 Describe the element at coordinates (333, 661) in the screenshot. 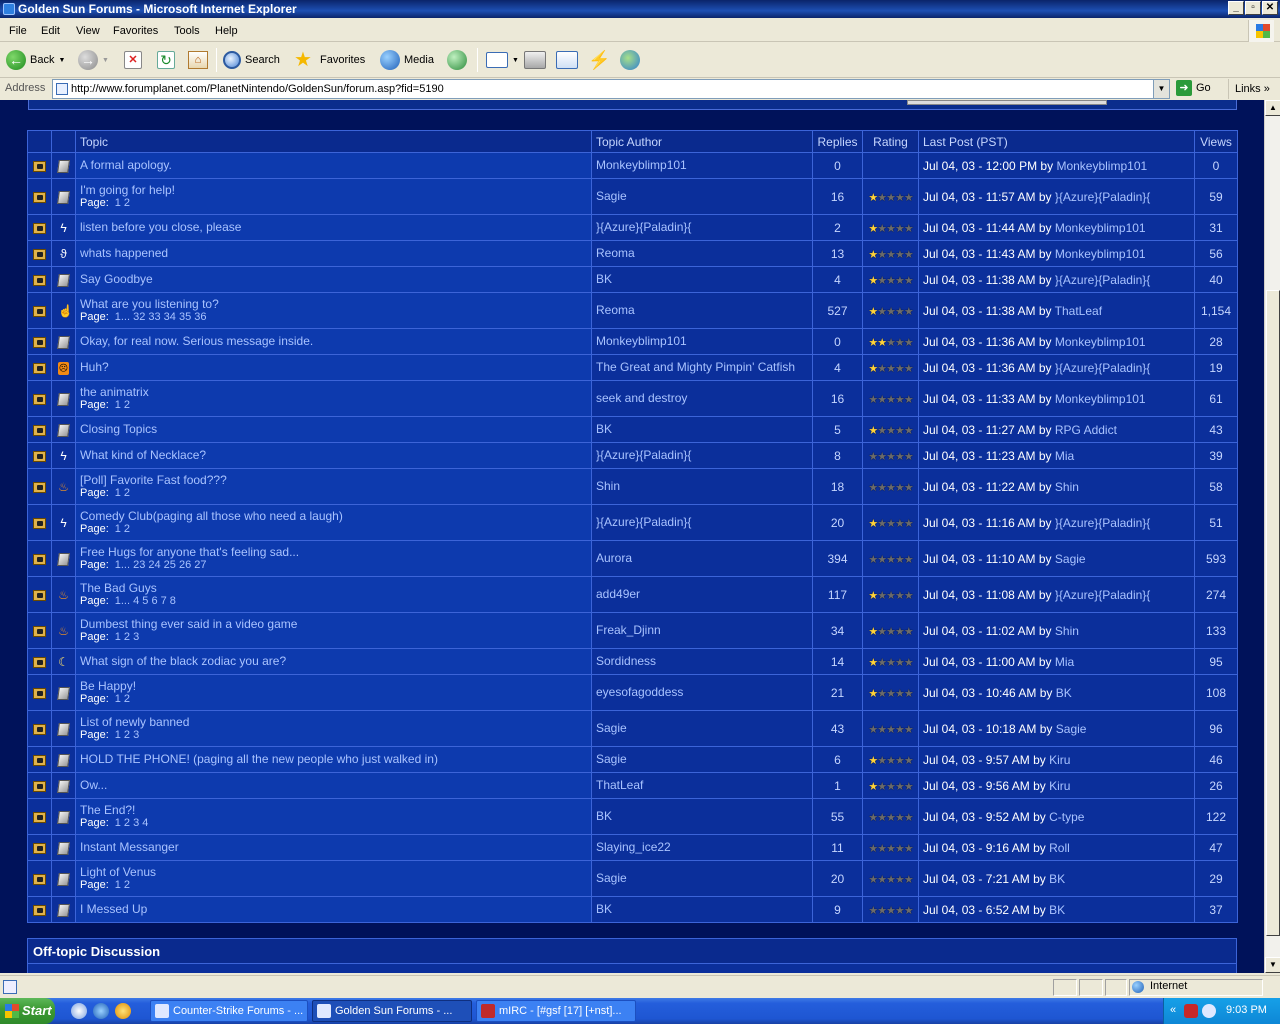

I see `topic-link: What sign of the black zodiac you are?` at that location.